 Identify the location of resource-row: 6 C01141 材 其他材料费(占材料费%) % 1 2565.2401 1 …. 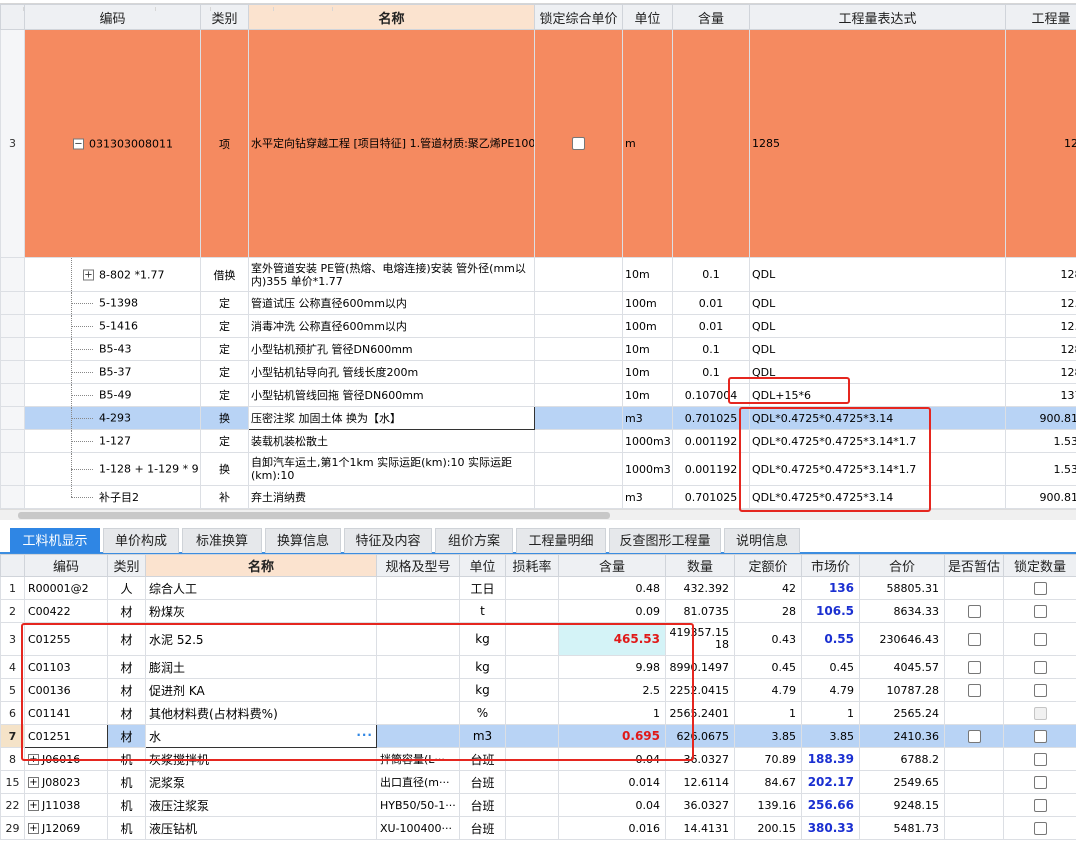
(538, 713).